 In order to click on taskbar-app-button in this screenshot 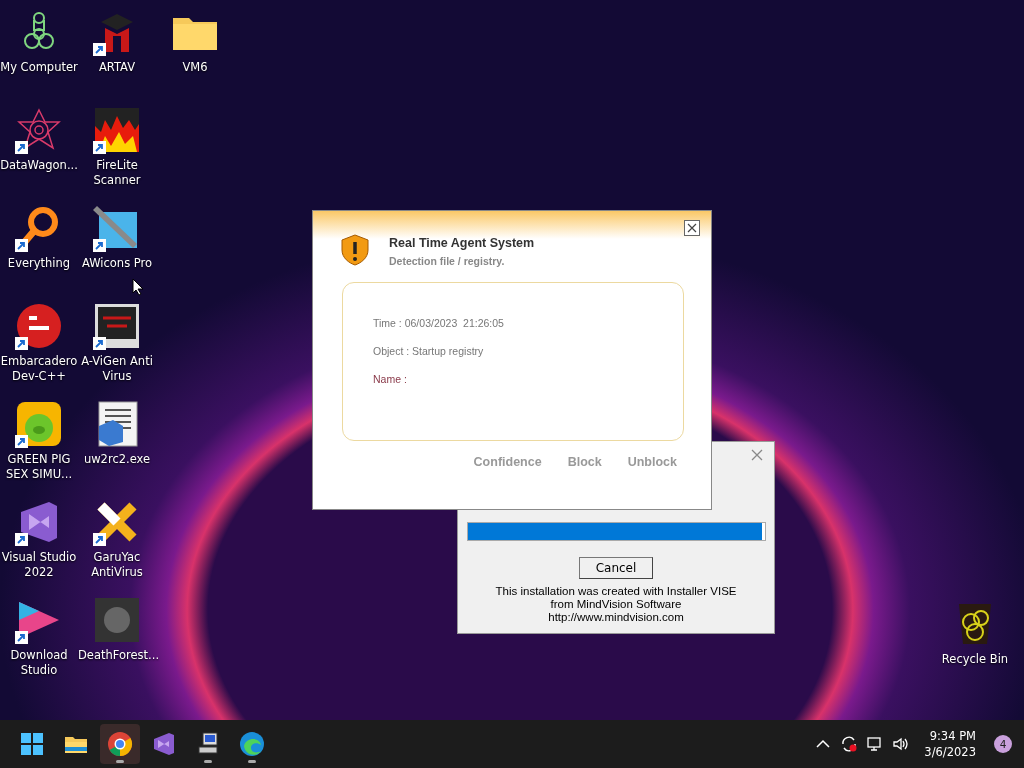, I will do `click(120, 744)`.